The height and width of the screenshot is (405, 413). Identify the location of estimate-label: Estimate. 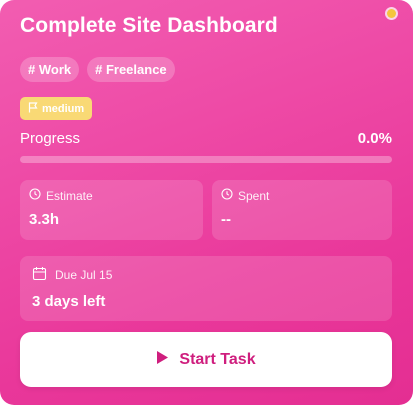
(69, 195).